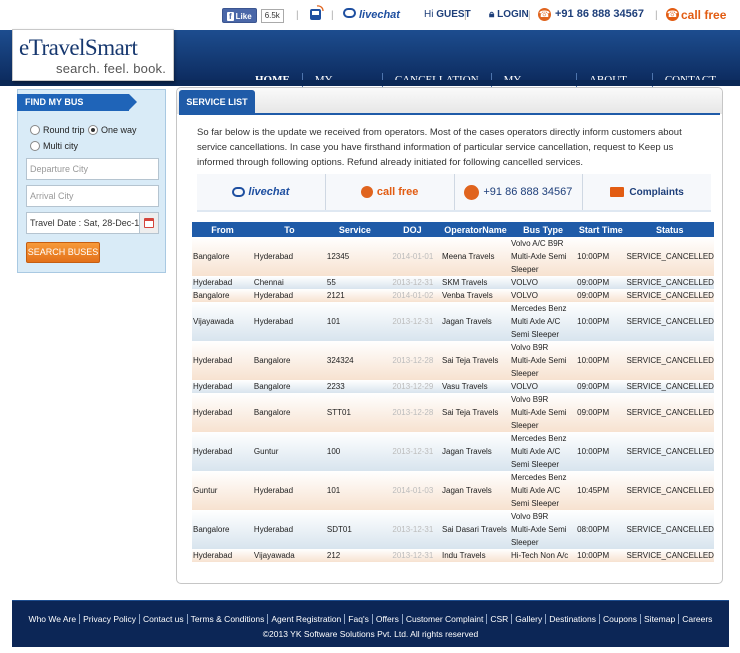 This screenshot has height=653, width=740. I want to click on footer-link: Contact us, so click(164, 619).